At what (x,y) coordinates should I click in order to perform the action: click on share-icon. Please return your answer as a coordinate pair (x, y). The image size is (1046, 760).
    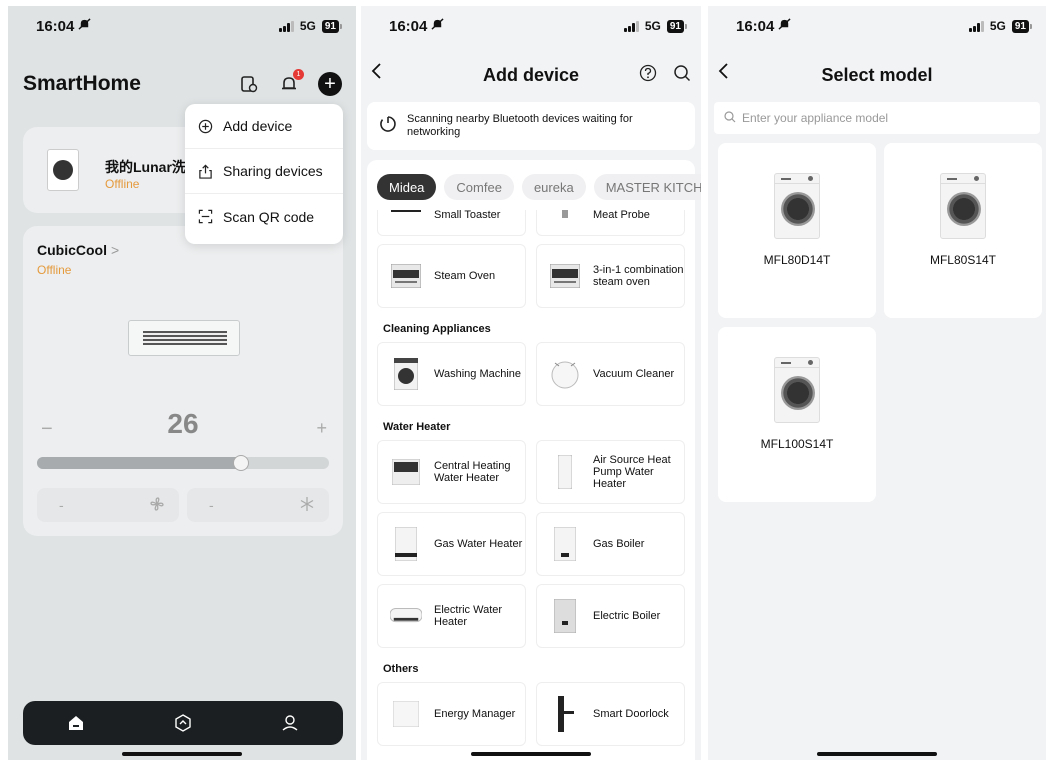
    Looking at the image, I should click on (205, 171).